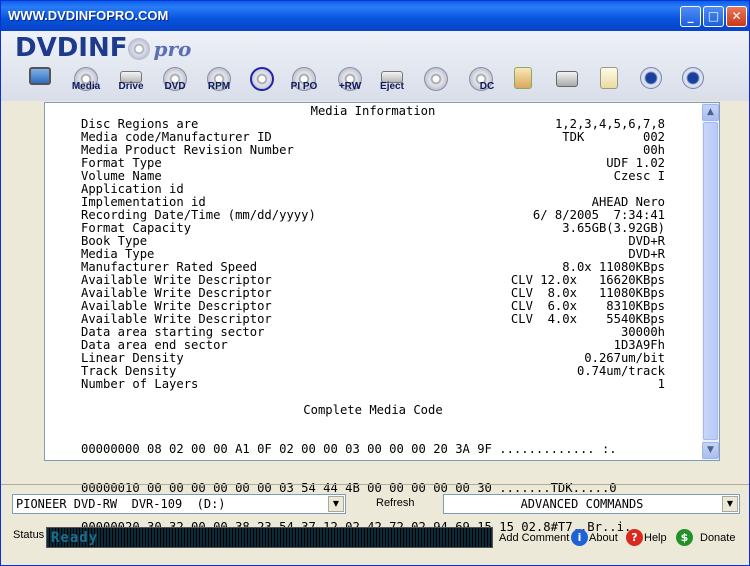 The width and height of the screenshot is (750, 566). What do you see at coordinates (373, 241) in the screenshot?
I see `media-info-row: Book Type DVD+R` at bounding box center [373, 241].